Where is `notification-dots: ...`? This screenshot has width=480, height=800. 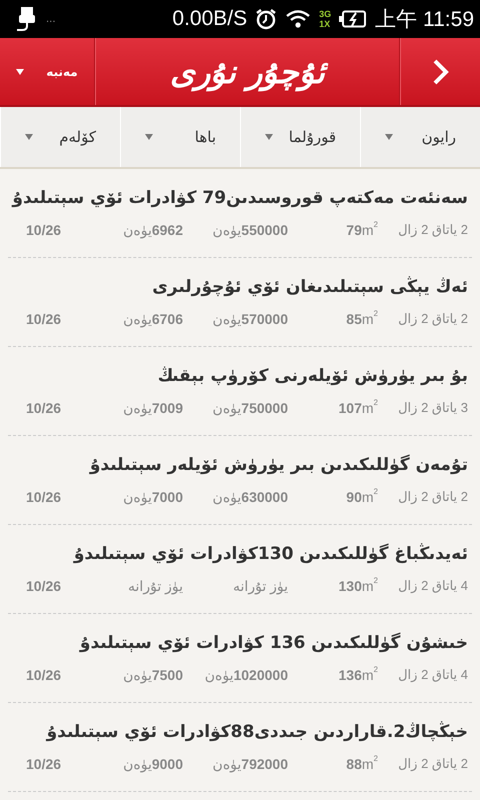 notification-dots: ... is located at coordinates (51, 19).